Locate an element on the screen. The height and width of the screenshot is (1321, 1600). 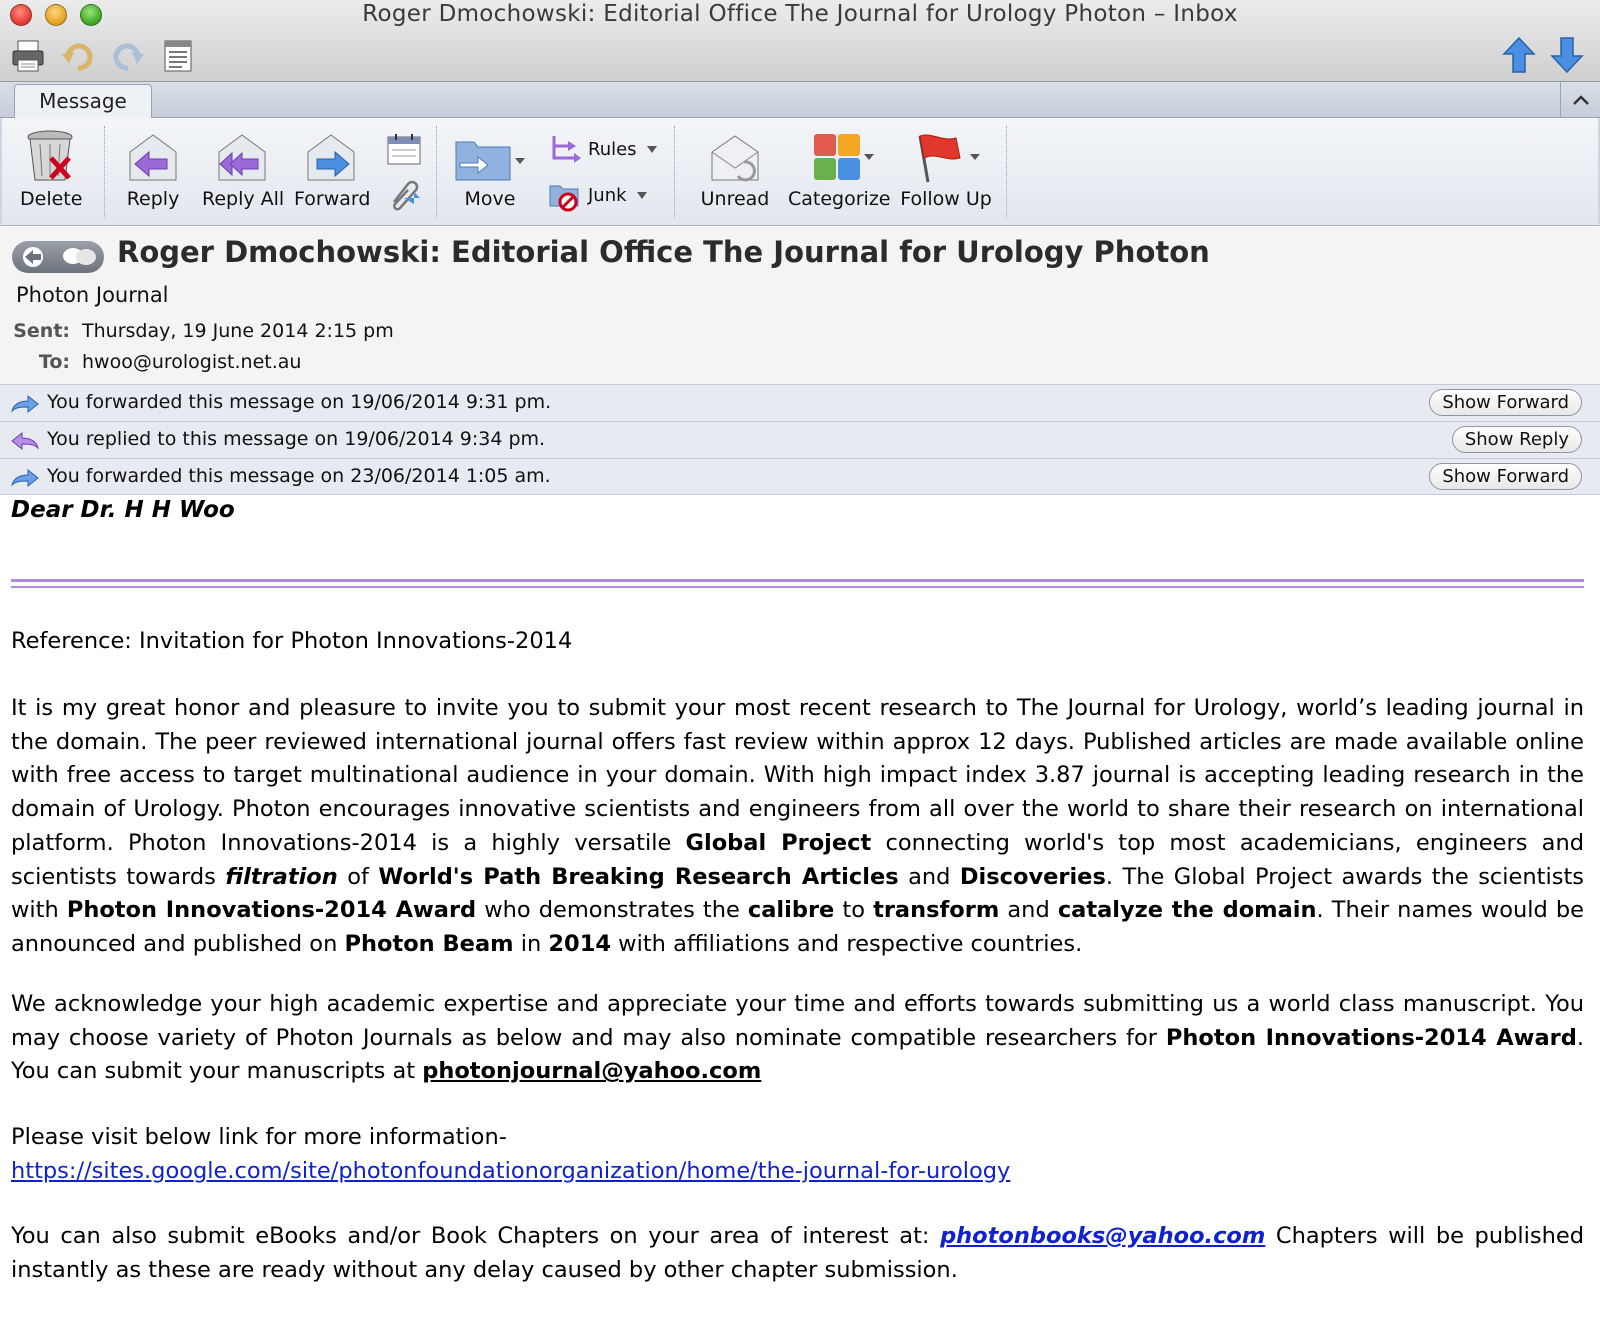
categorize-button: Categorize is located at coordinates (839, 171).